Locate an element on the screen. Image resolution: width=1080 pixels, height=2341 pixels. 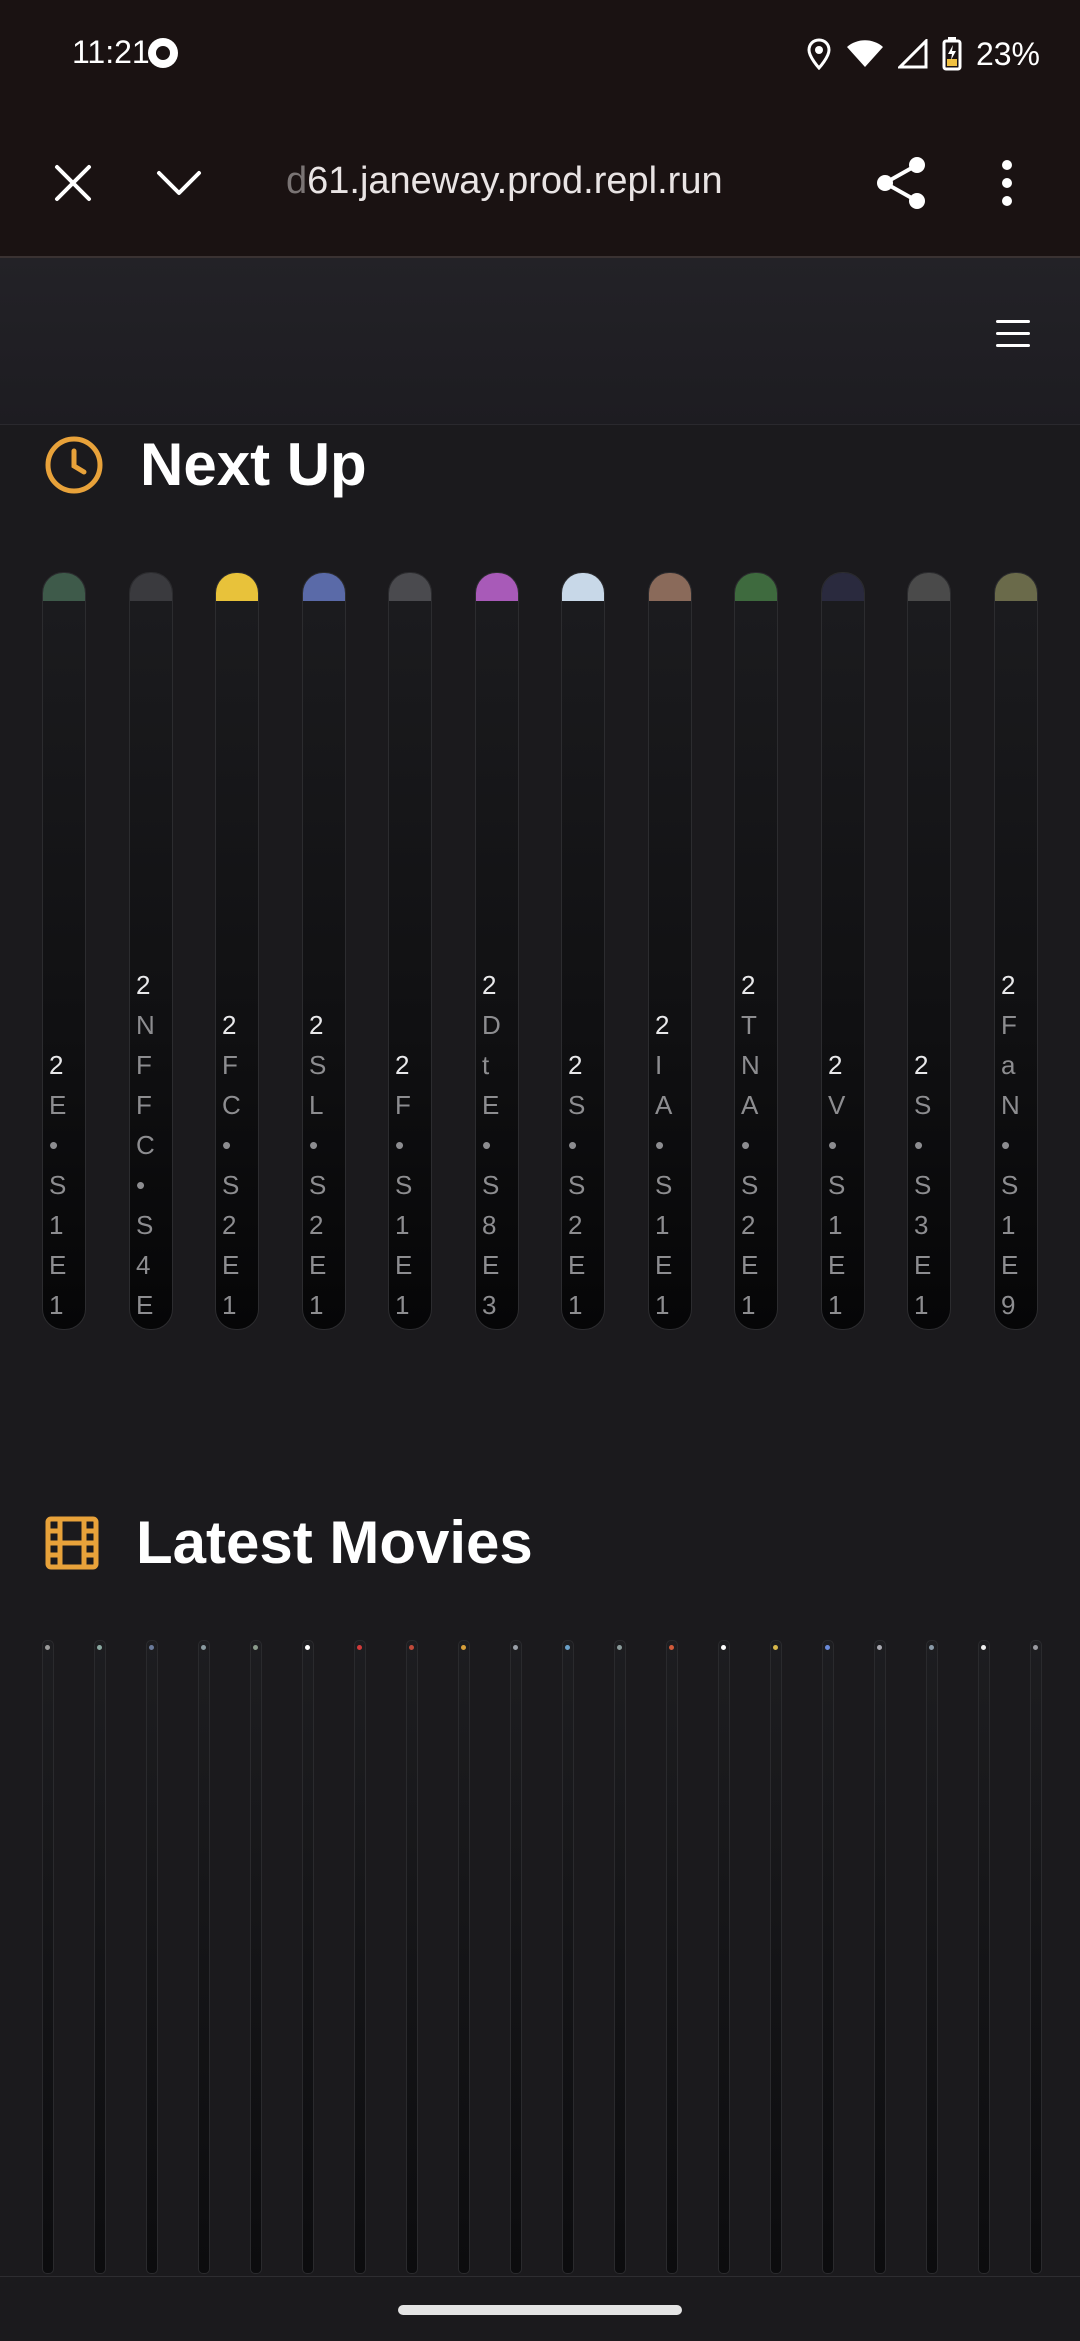
episode-info: 2 N F F C • S 4 E is located at coordinates (150, 1145).